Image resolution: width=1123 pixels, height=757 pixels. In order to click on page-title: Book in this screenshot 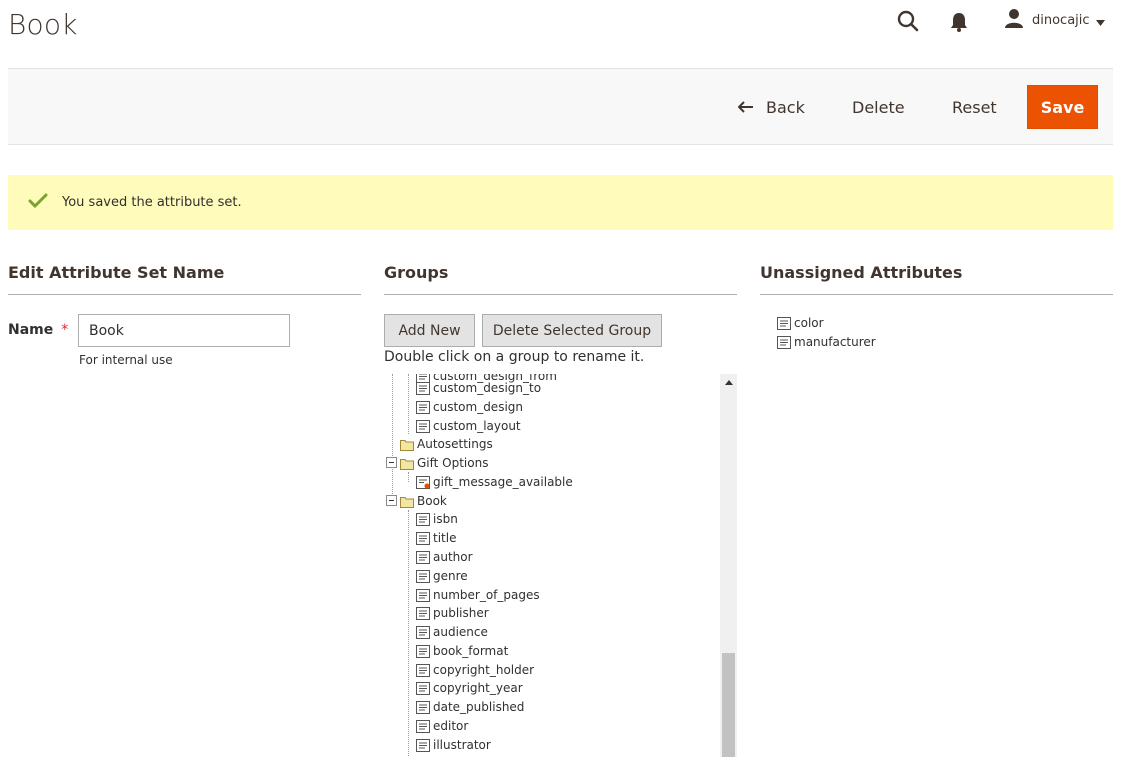, I will do `click(43, 24)`.